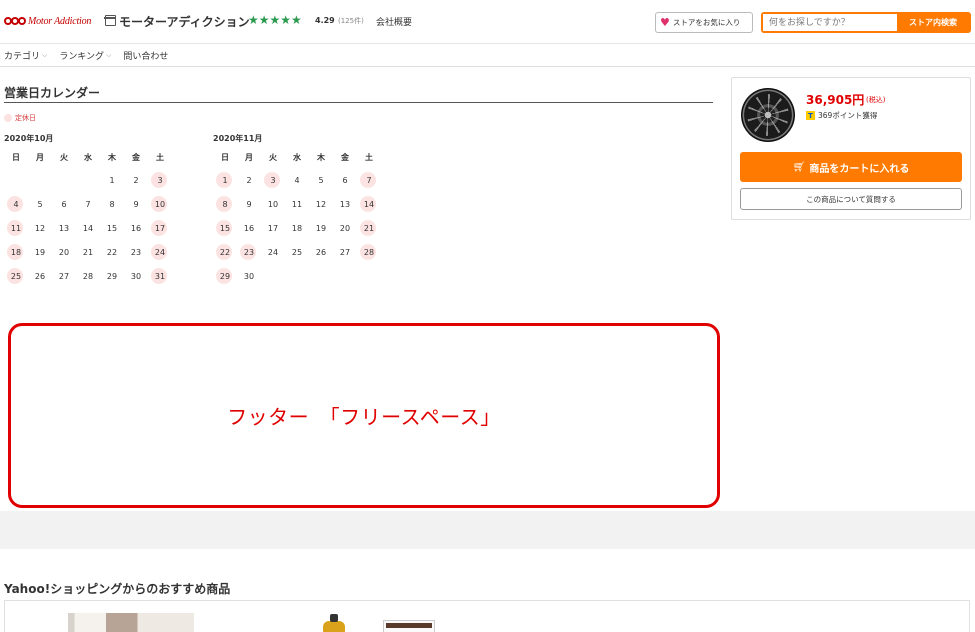 The width and height of the screenshot is (975, 632). I want to click on nav-item-label: ランキング, so click(82, 56).